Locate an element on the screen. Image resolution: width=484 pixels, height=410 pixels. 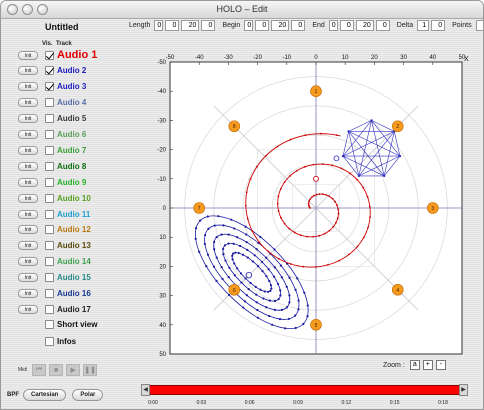
end-seconds-field: 20 is located at coordinates (364, 25).